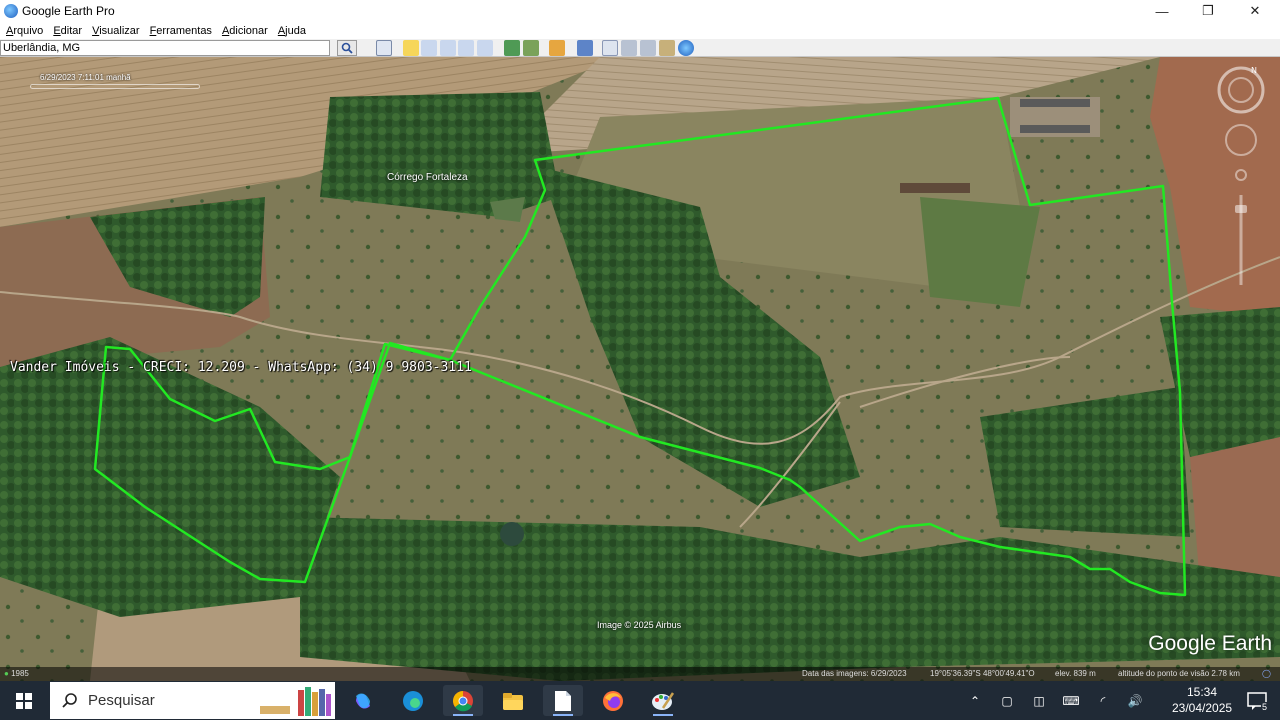 The width and height of the screenshot is (1280, 720). Describe the element at coordinates (613, 700) in the screenshot. I see `firefox-icon` at that location.